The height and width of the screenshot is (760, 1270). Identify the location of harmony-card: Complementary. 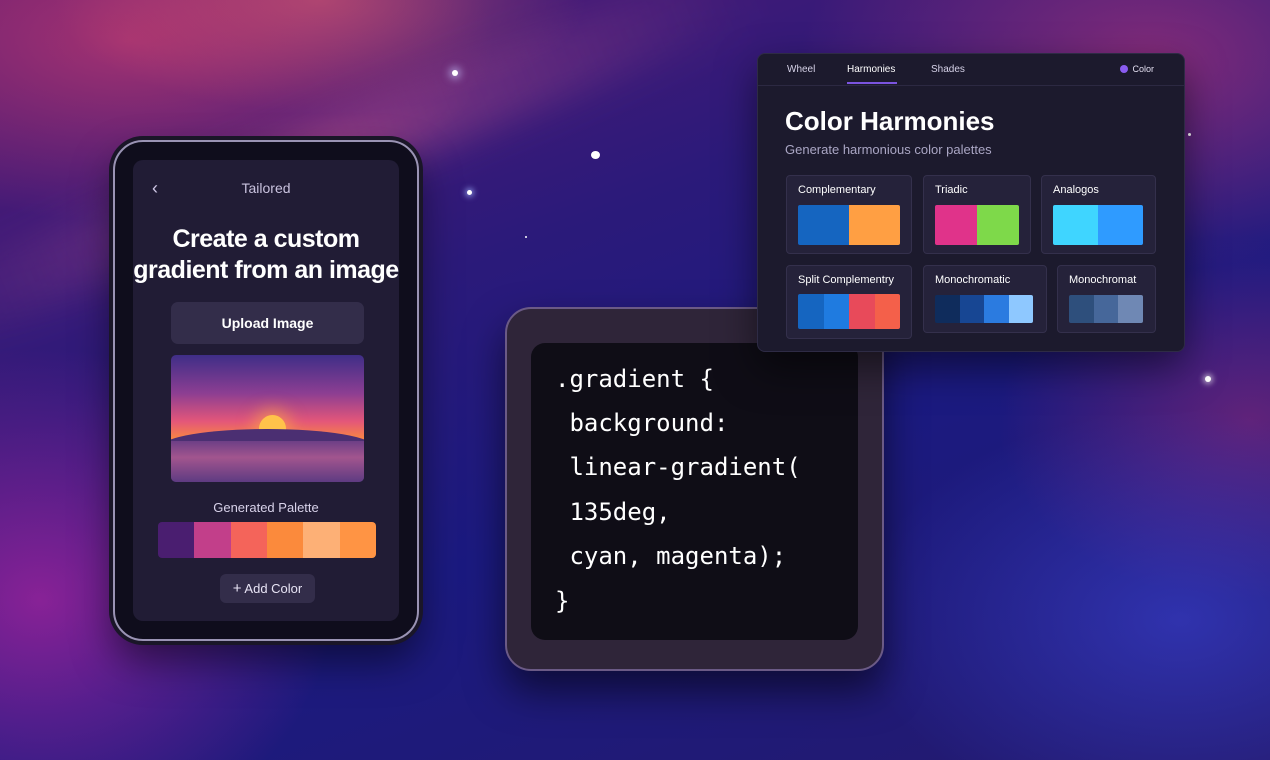
(849, 214).